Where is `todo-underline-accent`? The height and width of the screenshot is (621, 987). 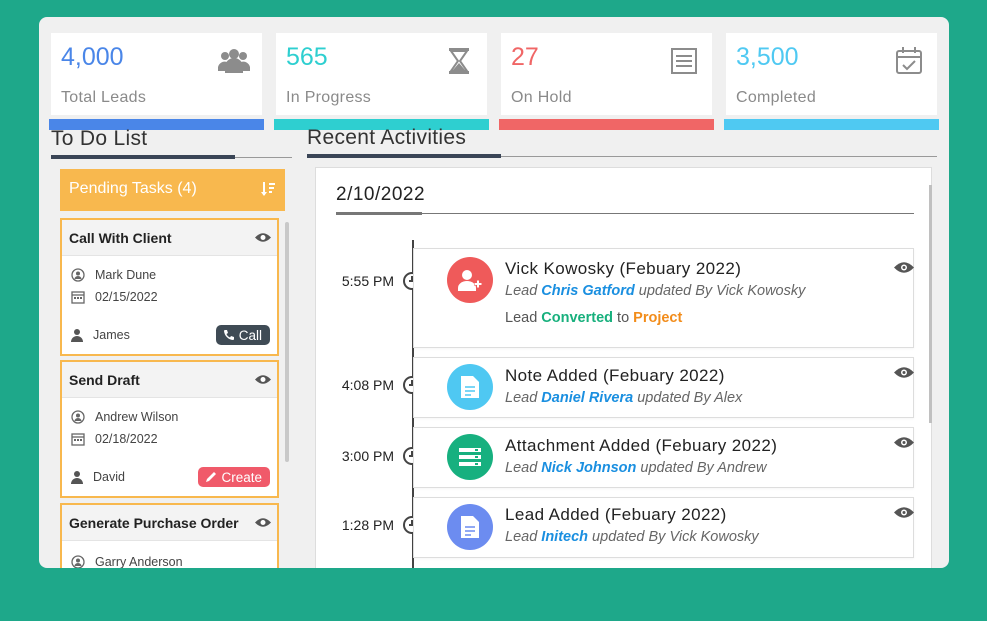
todo-underline-accent is located at coordinates (143, 157).